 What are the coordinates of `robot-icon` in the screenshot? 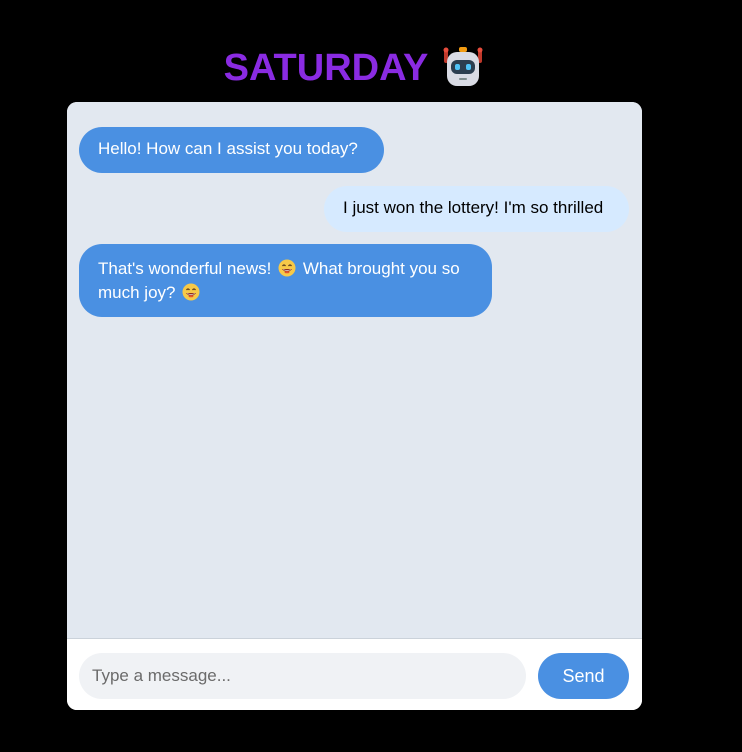 It's located at (463, 66).